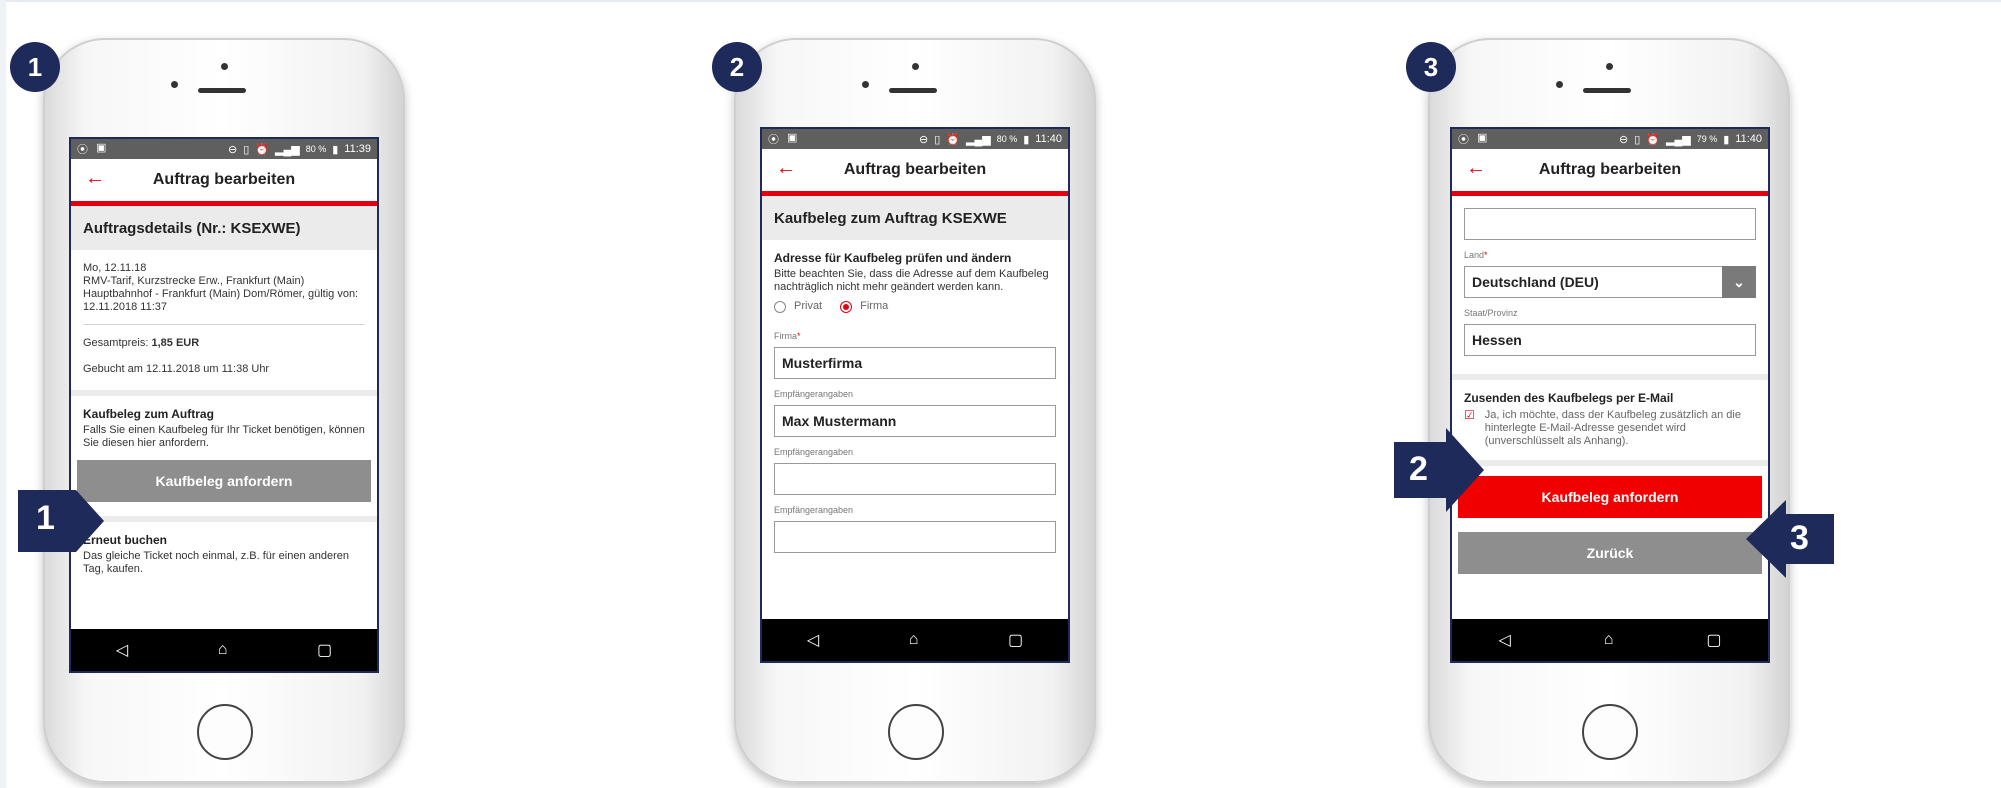  Describe the element at coordinates (176, 369) in the screenshot. I see `booked-info: Gebucht am 12.11.2018 um 11:38 Uhr` at that location.